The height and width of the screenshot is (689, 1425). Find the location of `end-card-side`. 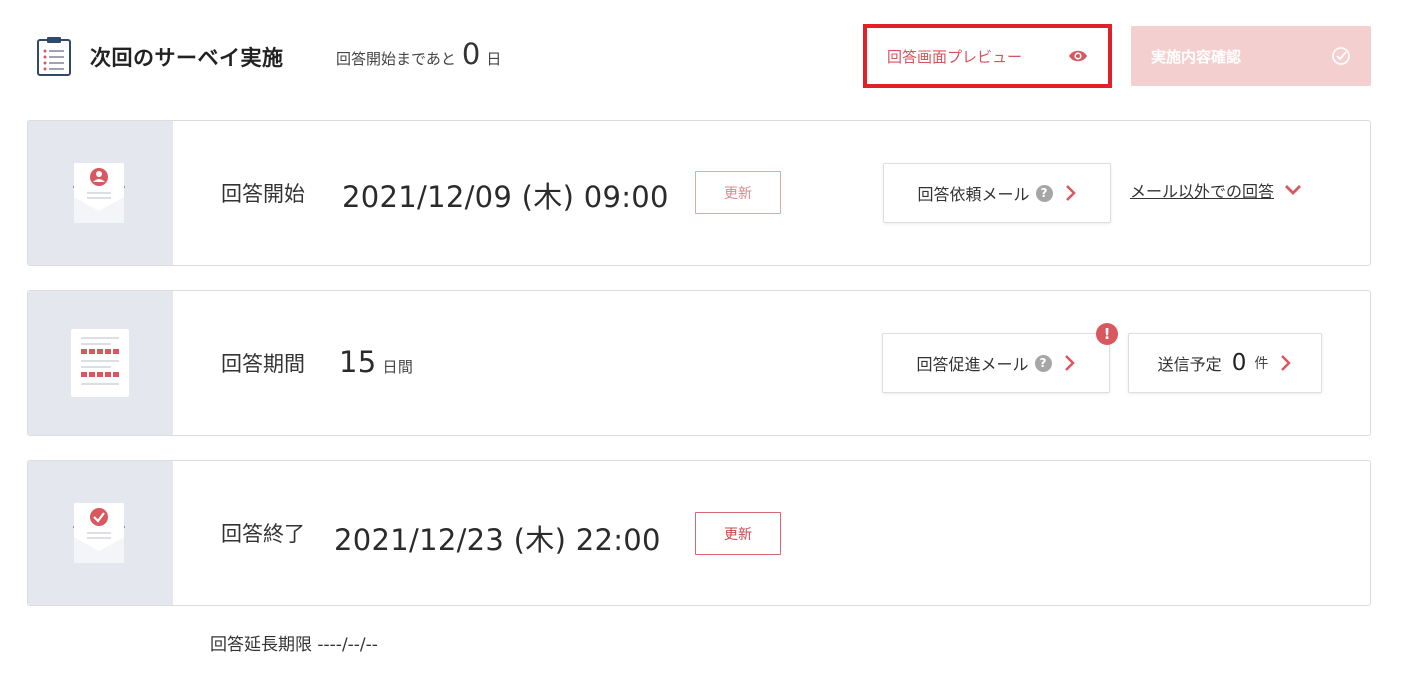

end-card-side is located at coordinates (100, 533).